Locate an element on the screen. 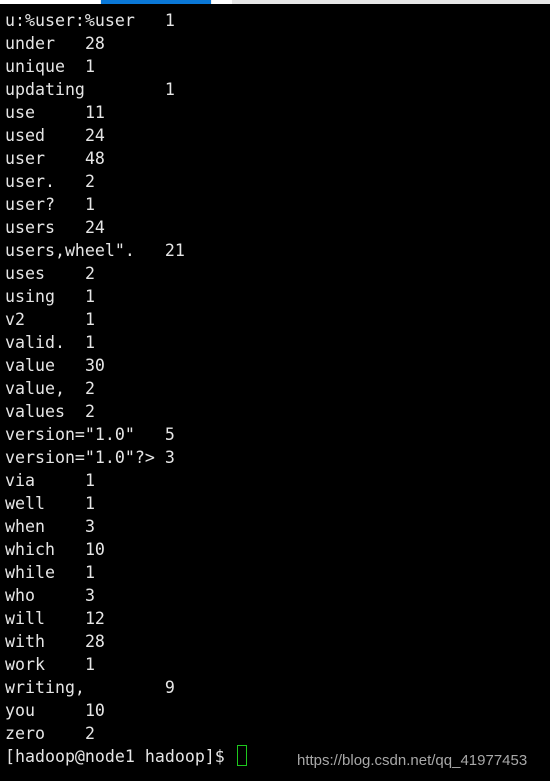 This screenshot has width=550, height=781. word: using is located at coordinates (30, 296).